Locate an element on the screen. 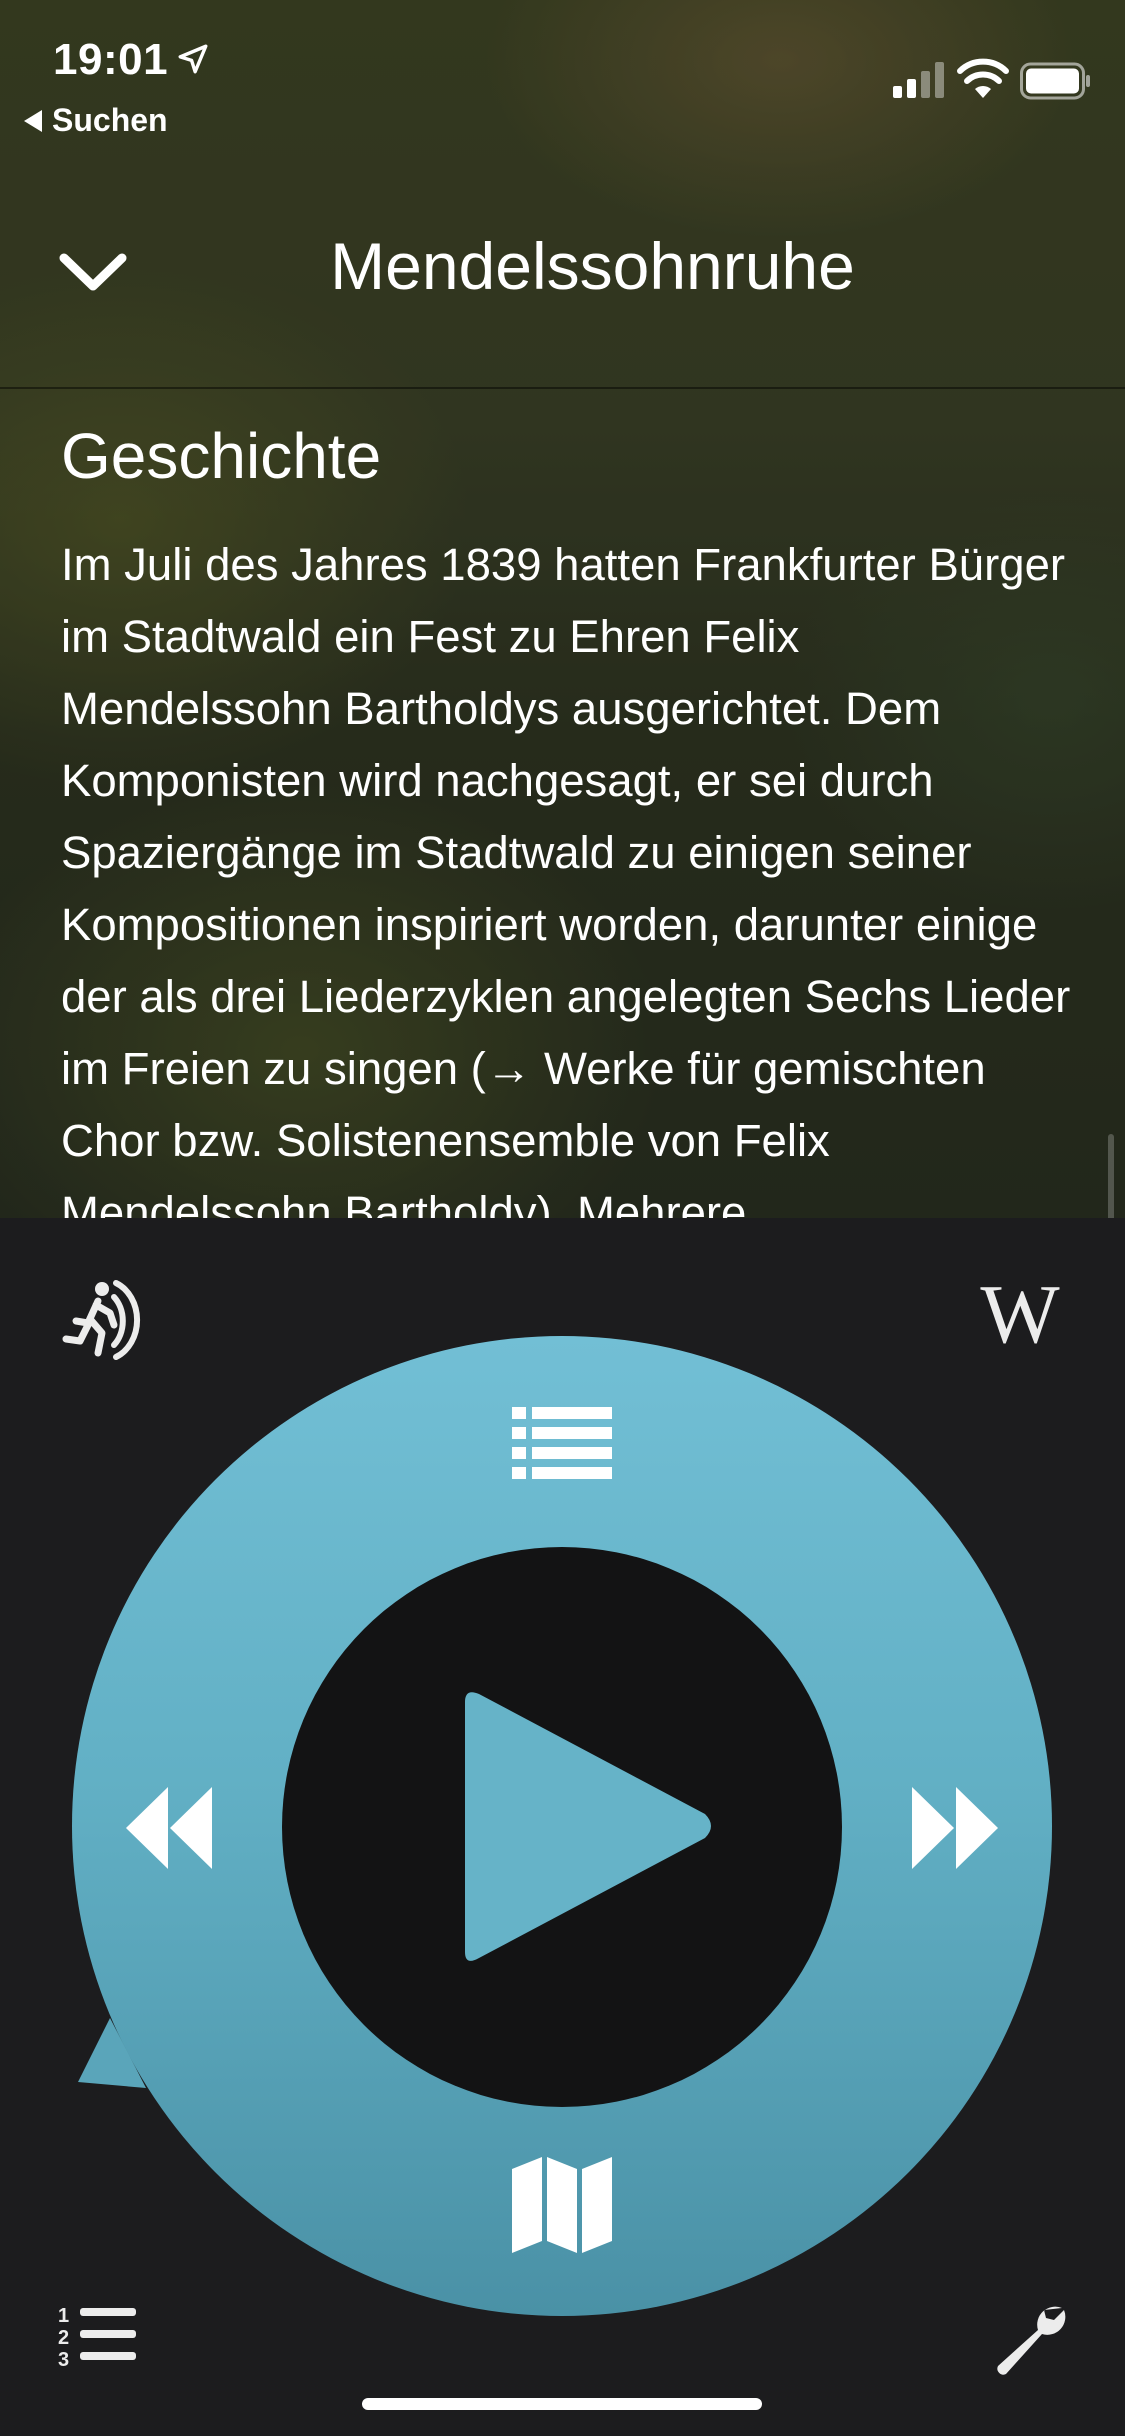 The width and height of the screenshot is (1125, 2436). back-to-app-link: Suchen is located at coordinates (96, 120).